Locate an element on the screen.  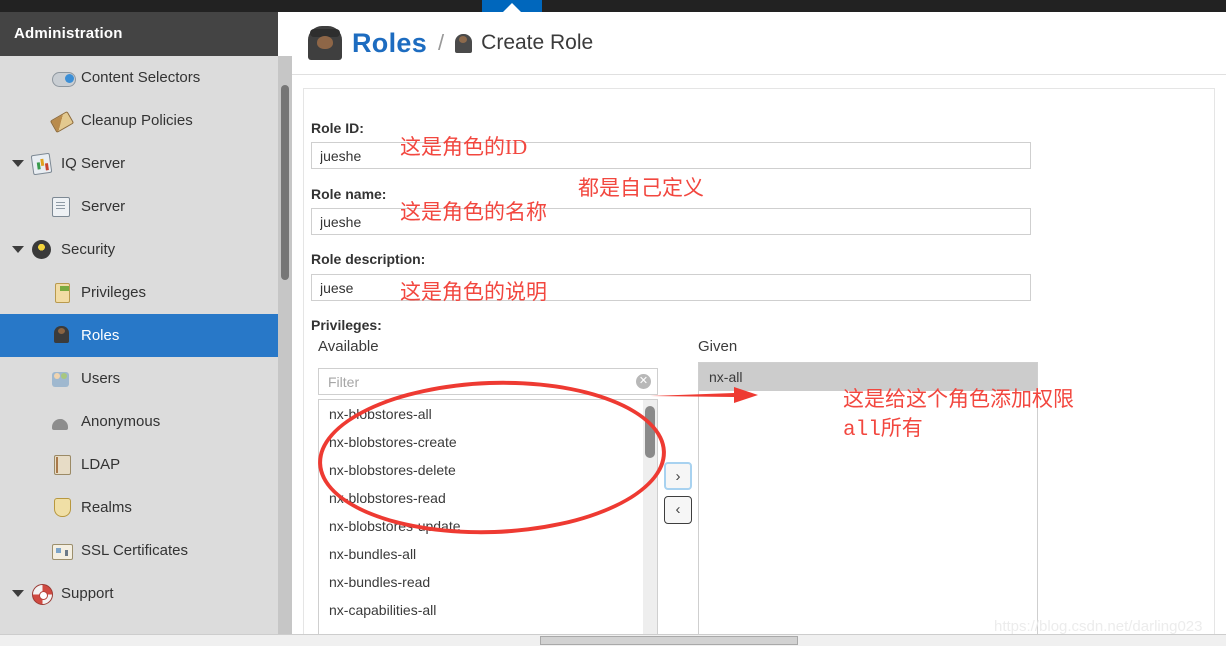
sidebar-item-label: Users is located at coordinates (101, 378).